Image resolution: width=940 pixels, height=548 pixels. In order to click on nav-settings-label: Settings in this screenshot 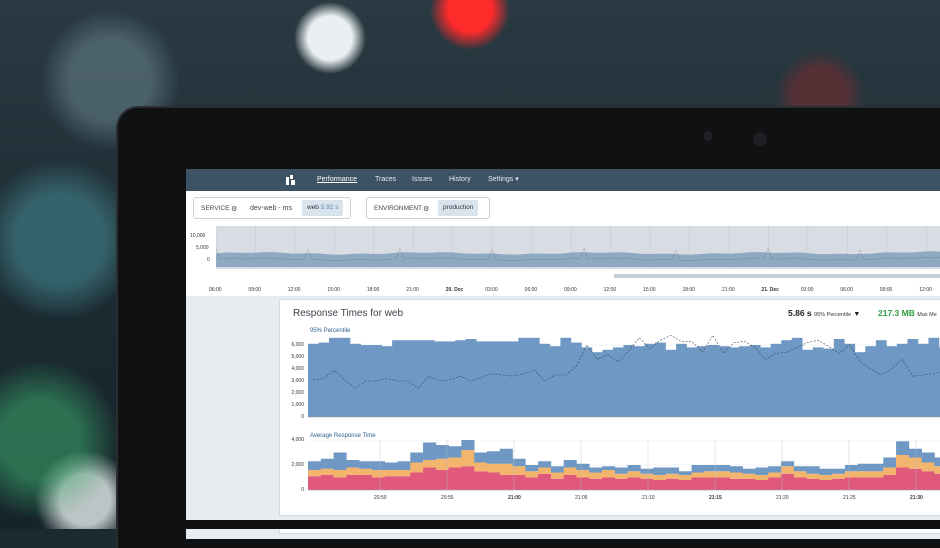, I will do `click(501, 179)`.